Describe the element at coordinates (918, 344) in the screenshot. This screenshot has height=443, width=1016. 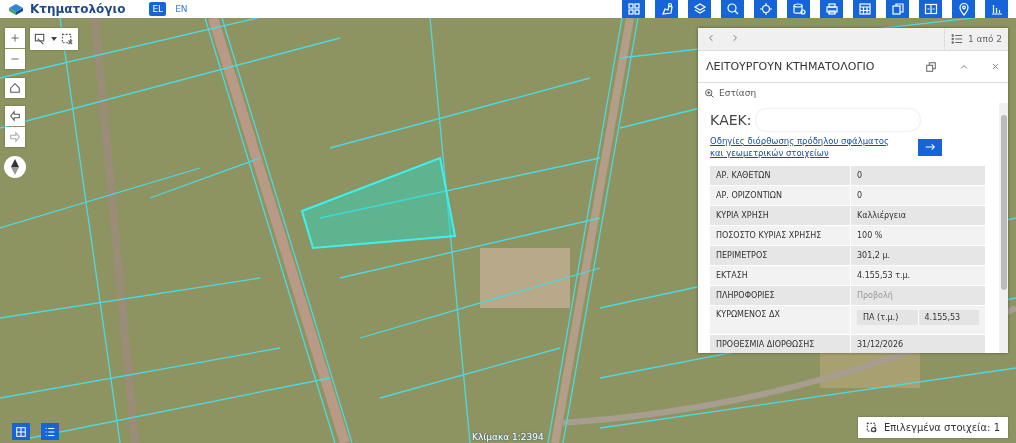
I see `table-cell: 31/12/2026` at that location.